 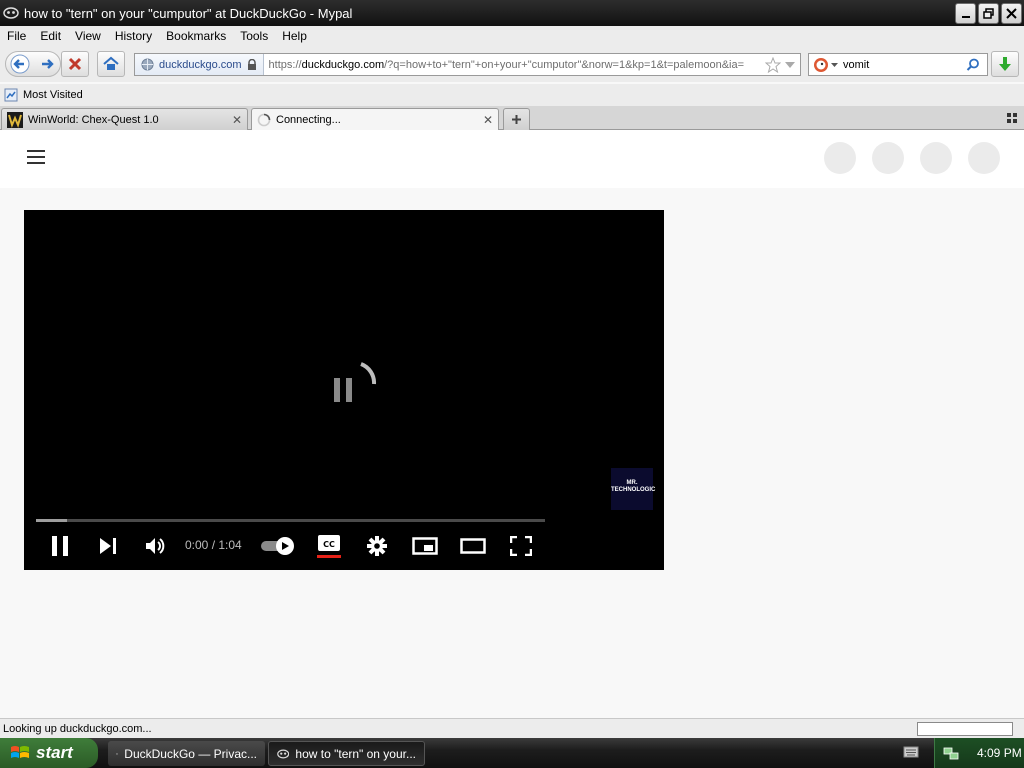 I want to click on home-button, so click(x=111, y=64).